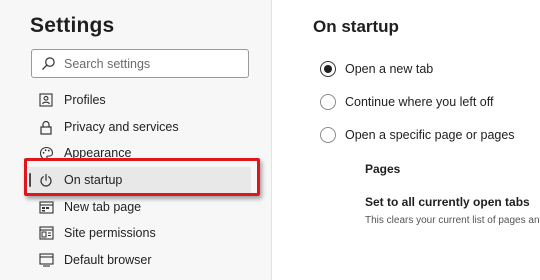 This screenshot has width=540, height=280. Describe the element at coordinates (140, 180) in the screenshot. I see `sidebar-item-on-startup: On startup` at that location.